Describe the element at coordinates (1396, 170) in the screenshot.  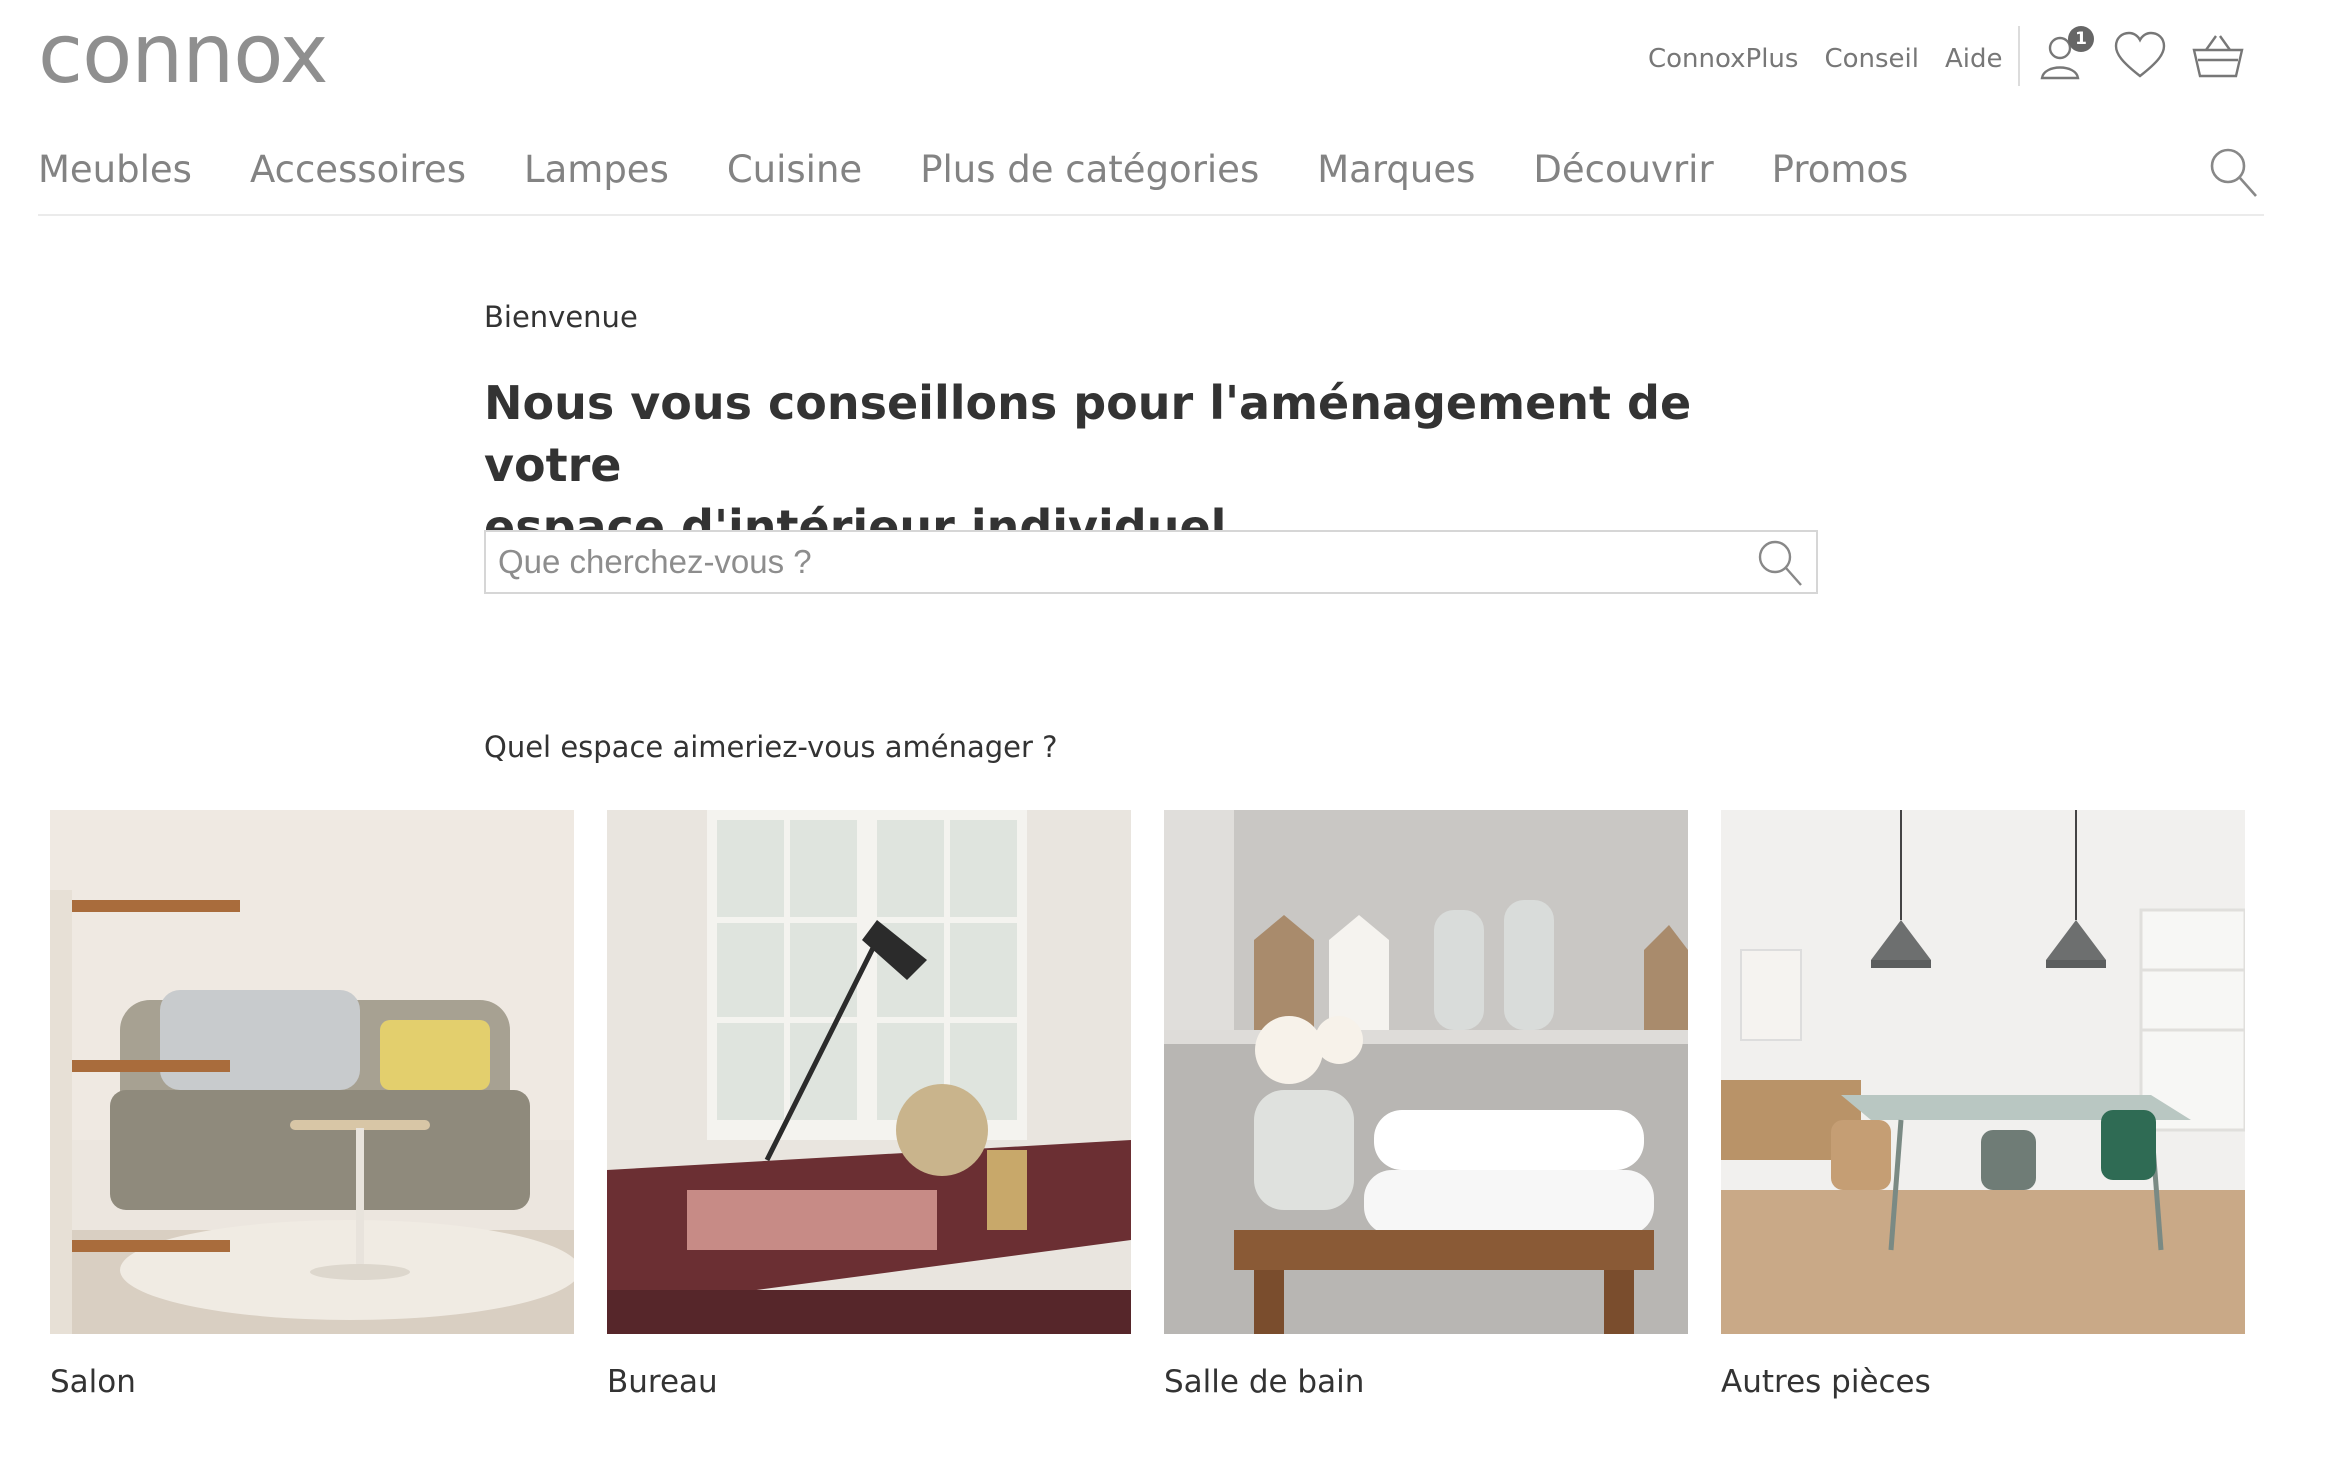
I see `nav-marques: Marques` at that location.